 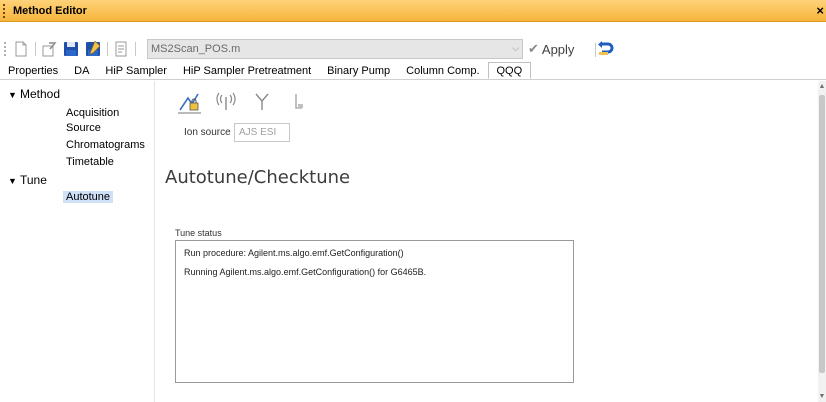 I want to click on new-icon, so click(x=21, y=49).